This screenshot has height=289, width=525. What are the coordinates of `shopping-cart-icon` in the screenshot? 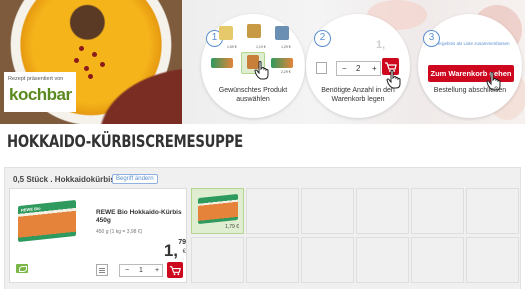 It's located at (175, 271).